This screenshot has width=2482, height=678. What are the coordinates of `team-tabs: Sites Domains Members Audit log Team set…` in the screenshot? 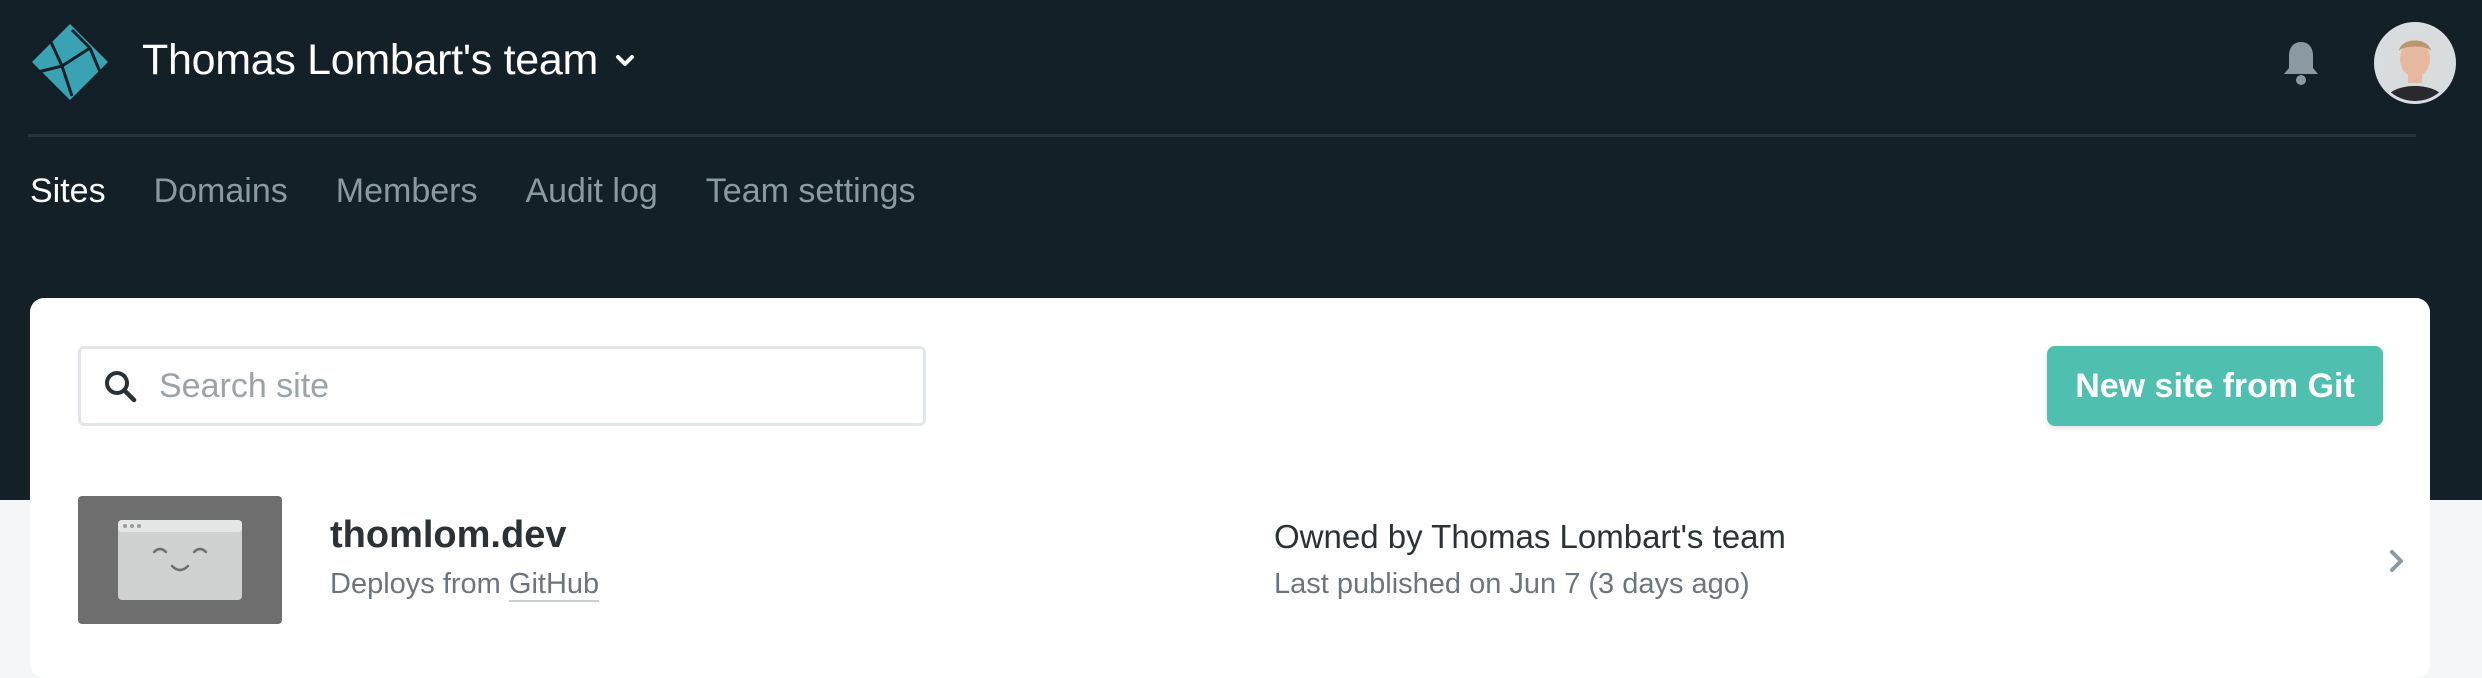 It's located at (473, 191).